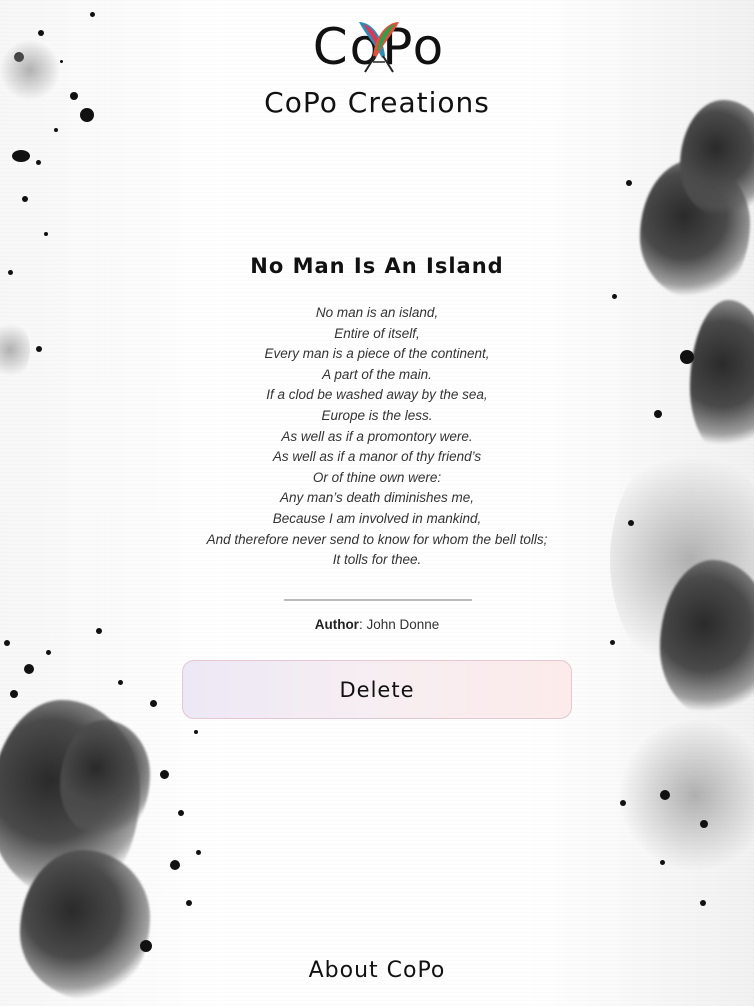  Describe the element at coordinates (377, 415) in the screenshot. I see `poem-line: Europe is the less.` at that location.